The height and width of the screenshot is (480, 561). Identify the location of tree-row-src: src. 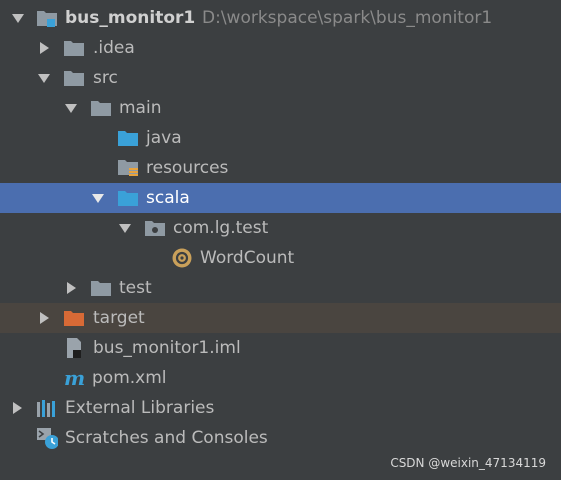
(280, 78).